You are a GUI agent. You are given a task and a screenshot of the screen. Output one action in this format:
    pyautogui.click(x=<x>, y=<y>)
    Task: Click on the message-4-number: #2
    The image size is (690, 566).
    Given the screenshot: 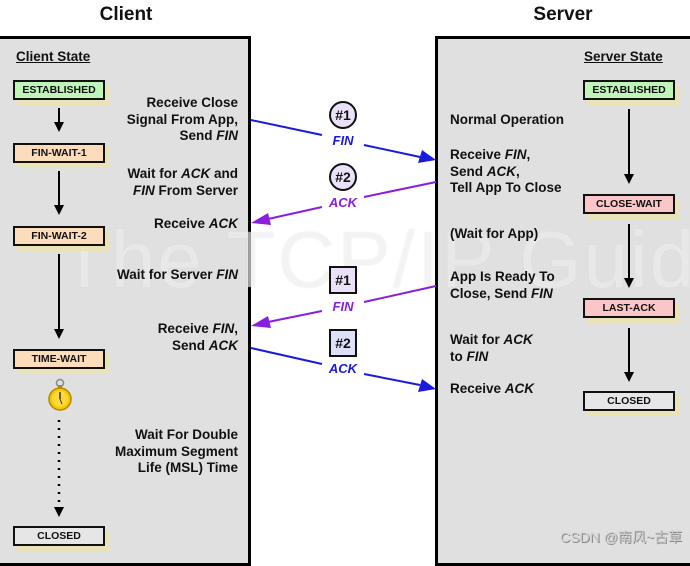 What is the action you would take?
    pyautogui.click(x=343, y=343)
    